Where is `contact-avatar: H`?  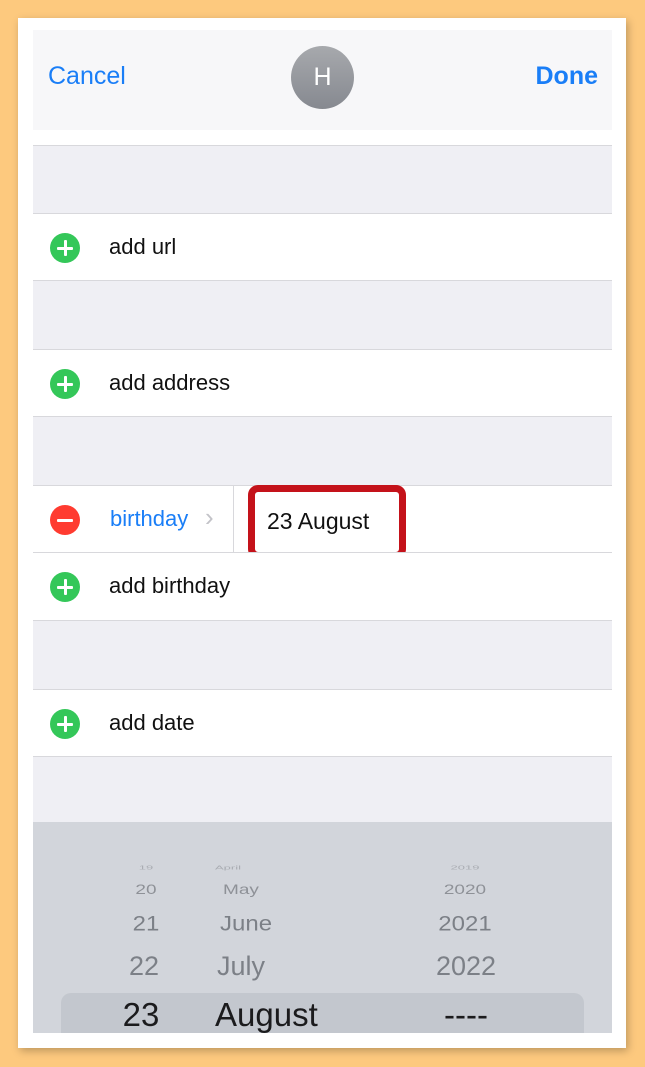
contact-avatar: H is located at coordinates (322, 77).